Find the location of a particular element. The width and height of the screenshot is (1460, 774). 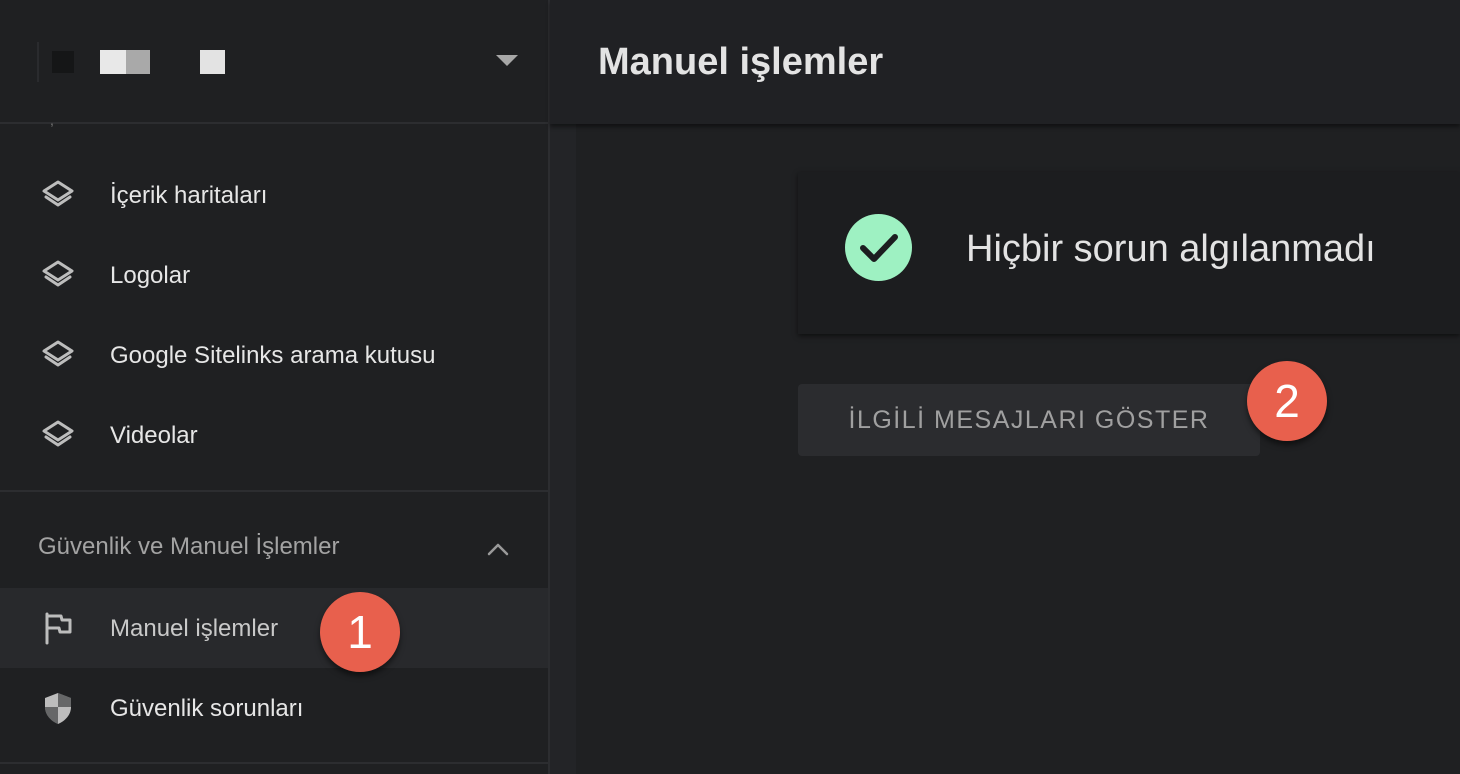

top-bar: Manuel işlemler is located at coordinates (1005, 62).